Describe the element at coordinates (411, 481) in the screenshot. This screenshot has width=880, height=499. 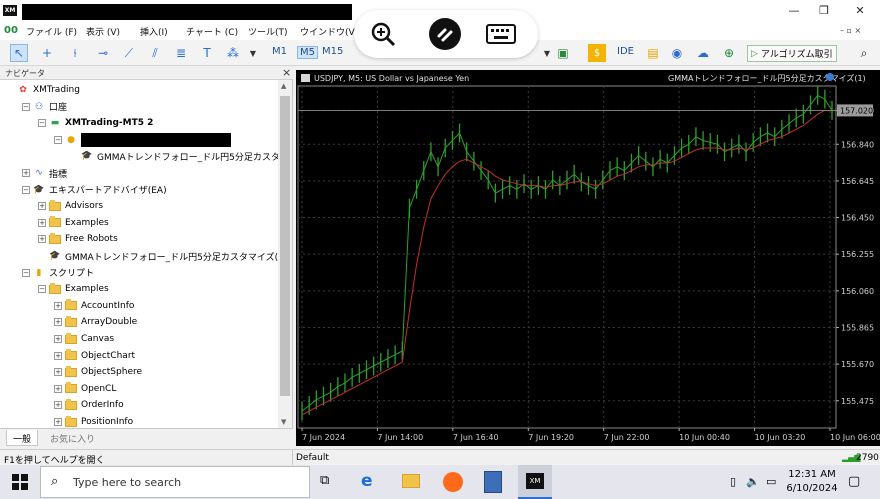
I see `file-explorer-icon` at that location.